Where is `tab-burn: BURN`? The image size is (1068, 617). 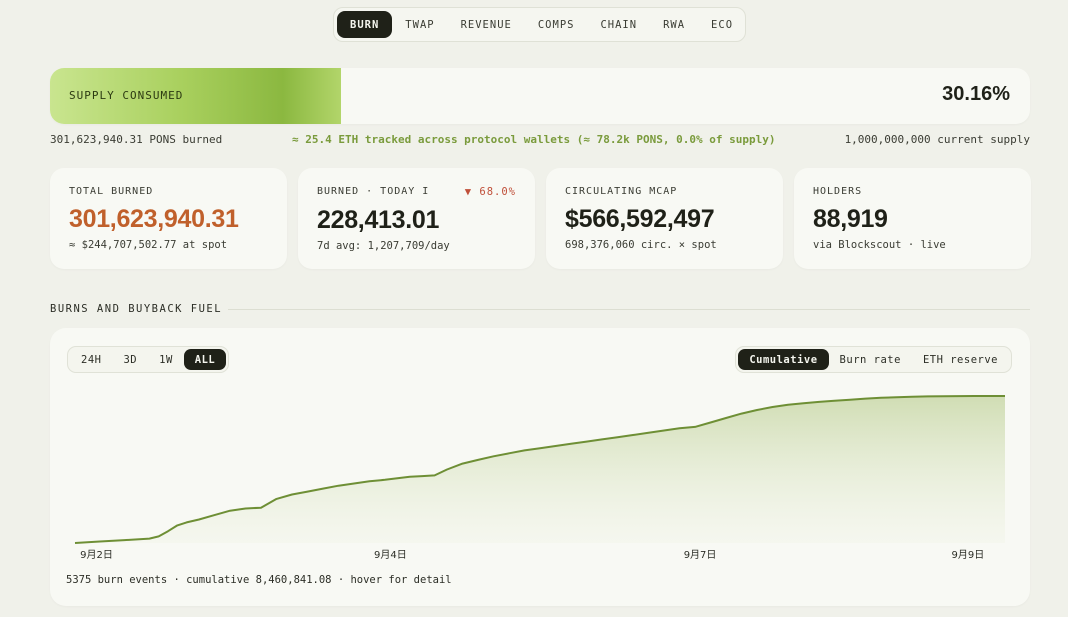
tab-burn: BURN is located at coordinates (365, 24).